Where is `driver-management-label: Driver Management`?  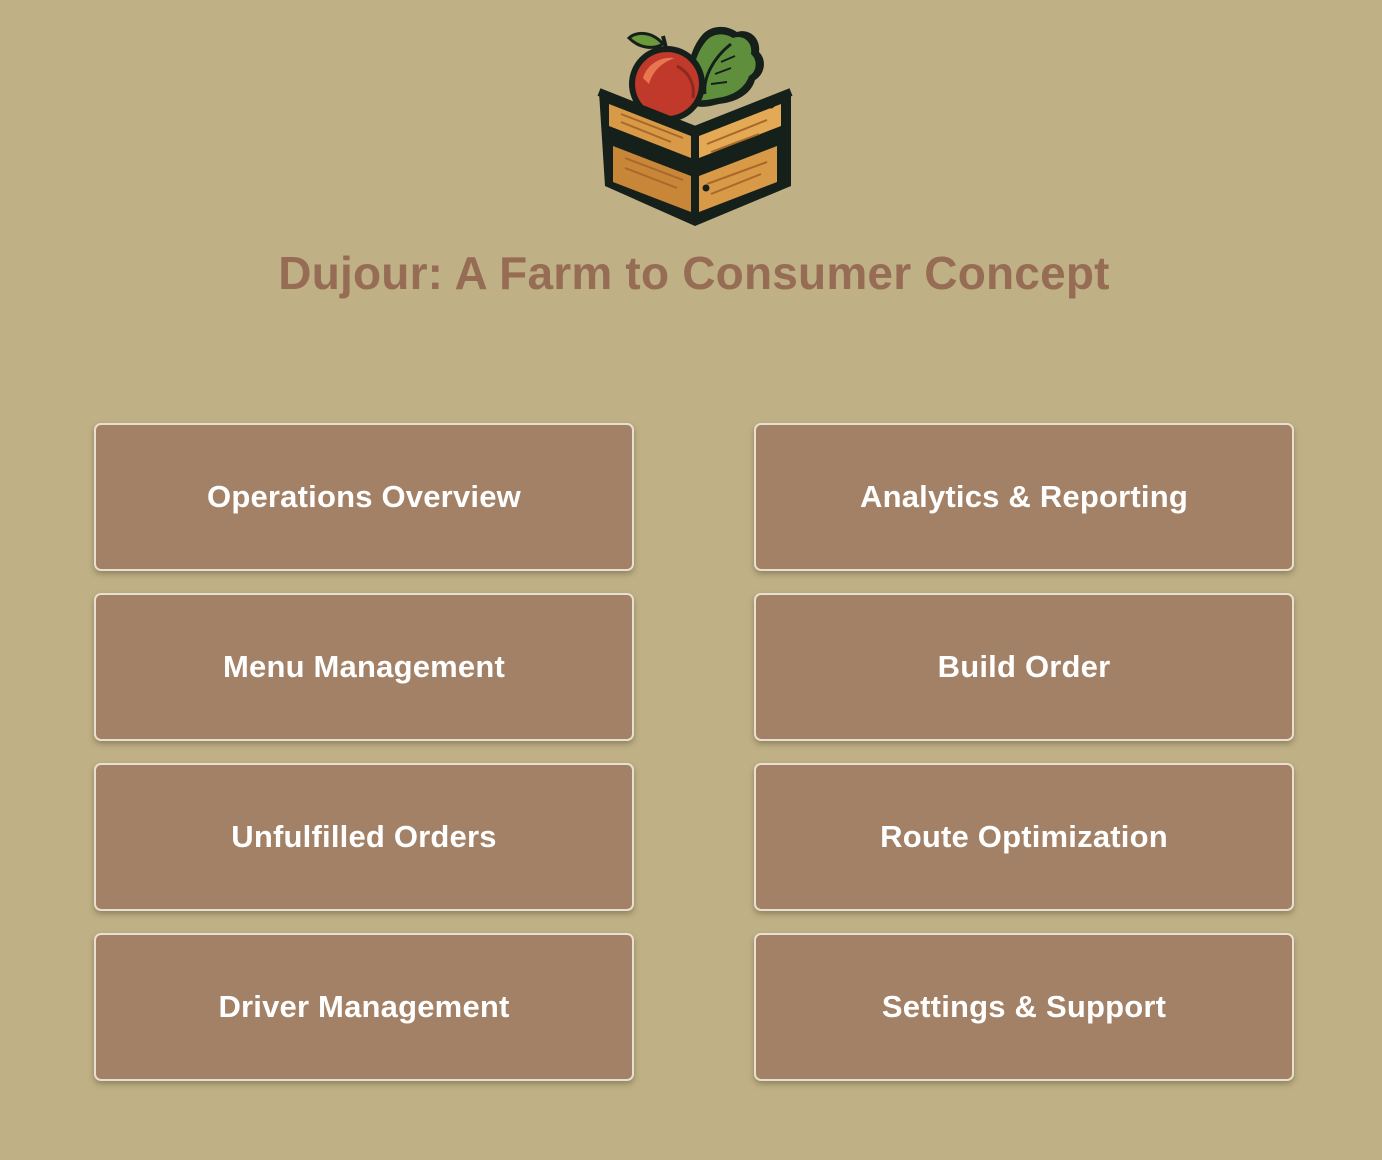
driver-management-label: Driver Management is located at coordinates (364, 1006).